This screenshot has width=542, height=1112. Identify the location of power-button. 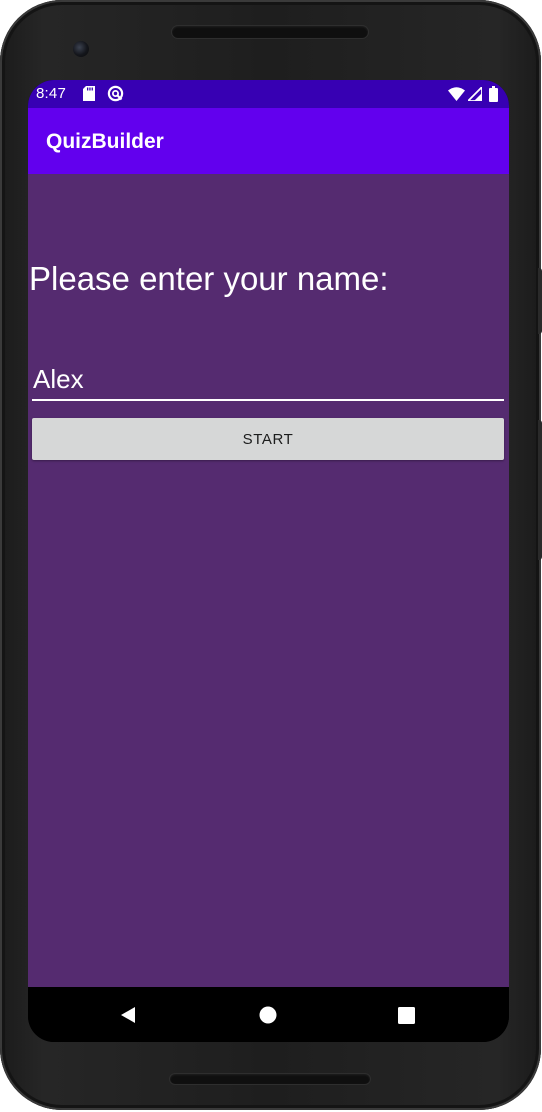
(540, 301).